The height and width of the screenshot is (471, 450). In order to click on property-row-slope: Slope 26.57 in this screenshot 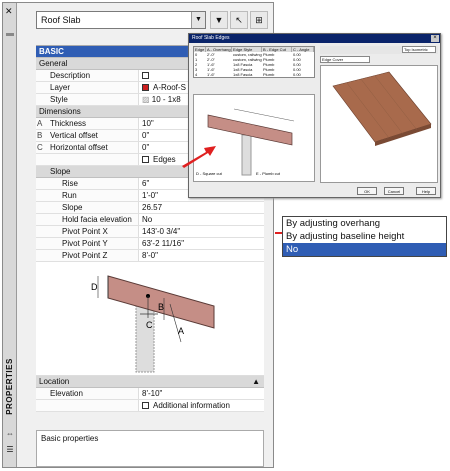, I will do `click(150, 208)`.